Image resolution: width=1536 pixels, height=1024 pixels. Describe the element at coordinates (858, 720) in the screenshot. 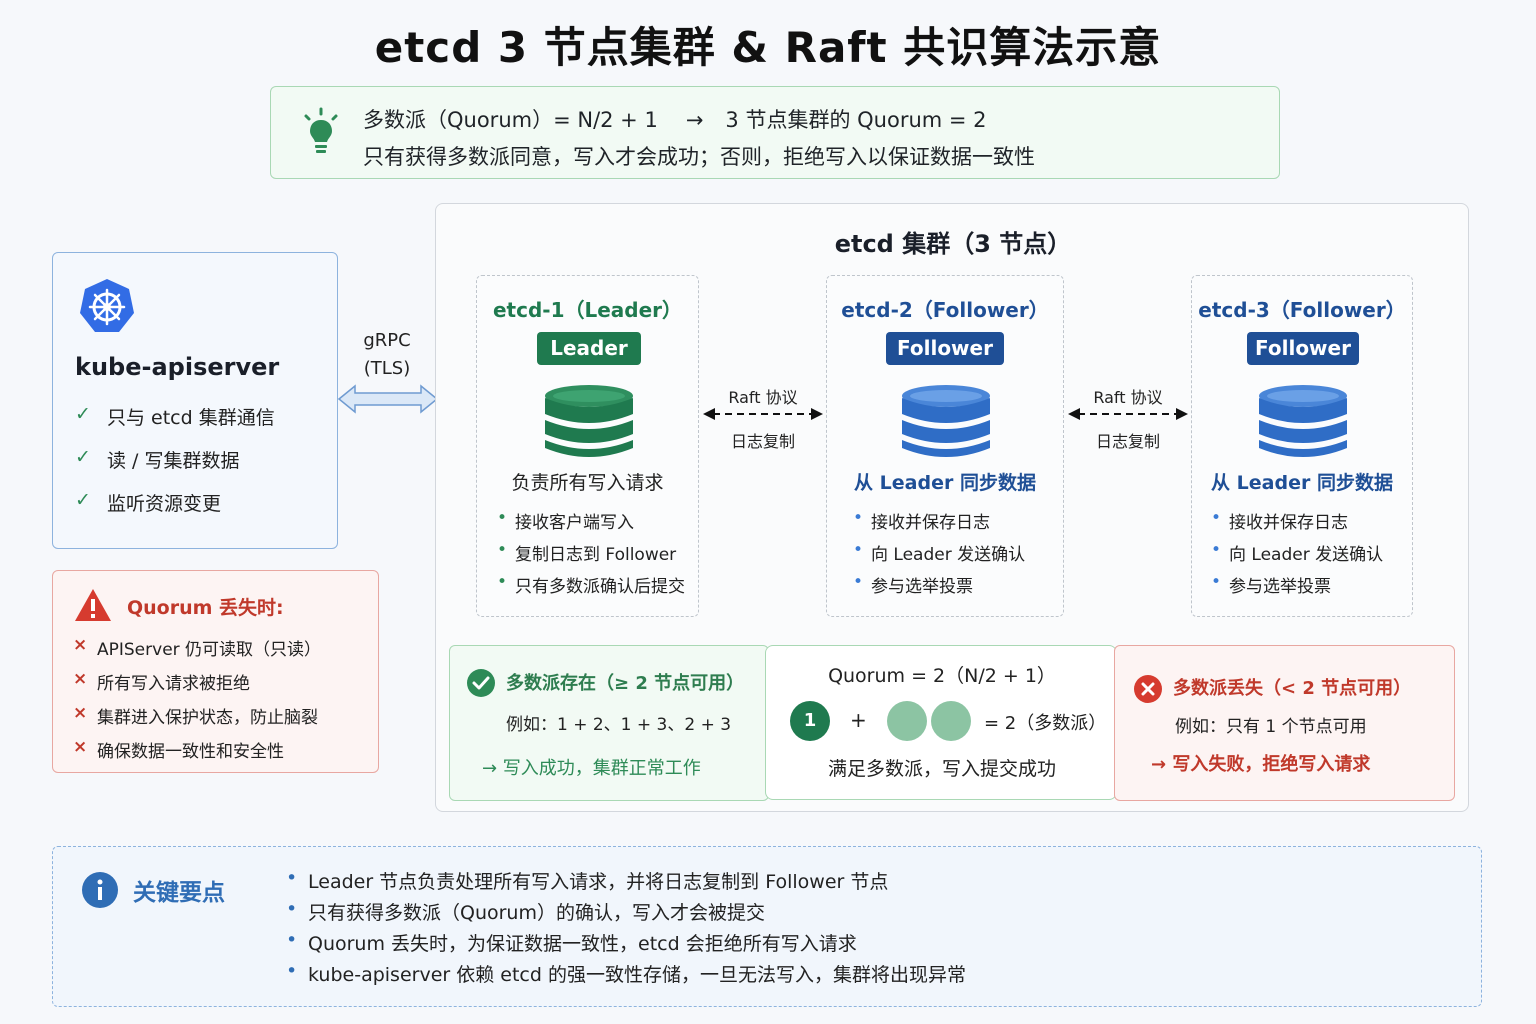

I see `plus-sign: +` at that location.